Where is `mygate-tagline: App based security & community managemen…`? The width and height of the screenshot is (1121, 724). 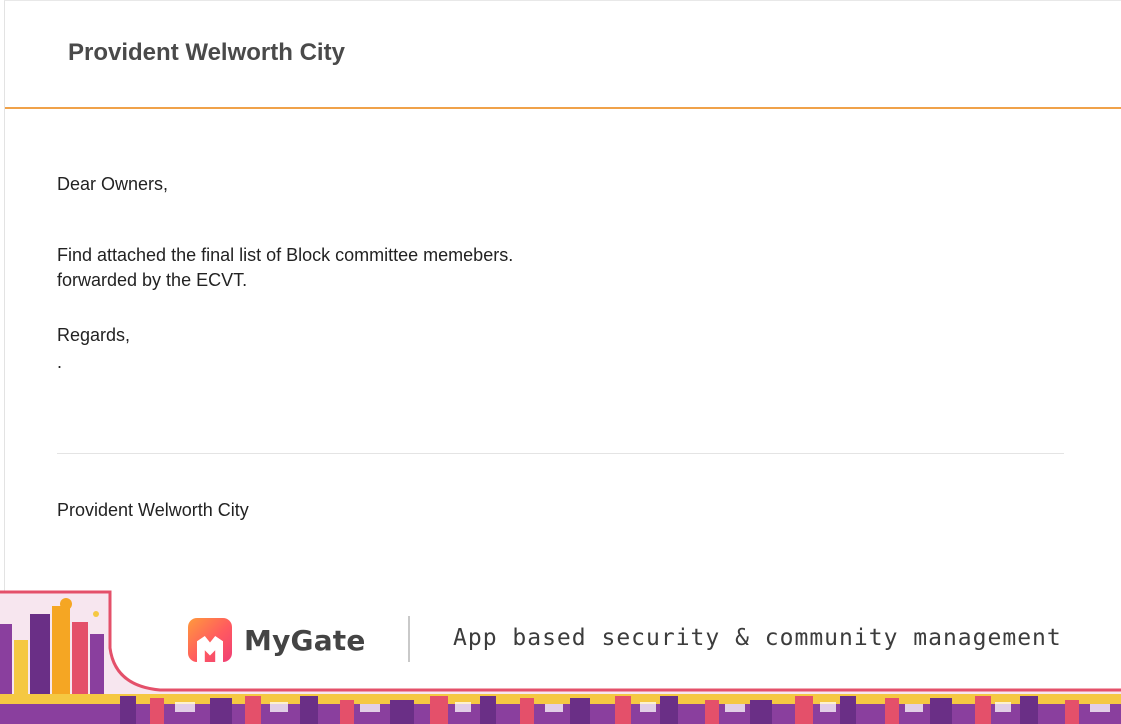
mygate-tagline: App based security & community managemen… is located at coordinates (757, 638).